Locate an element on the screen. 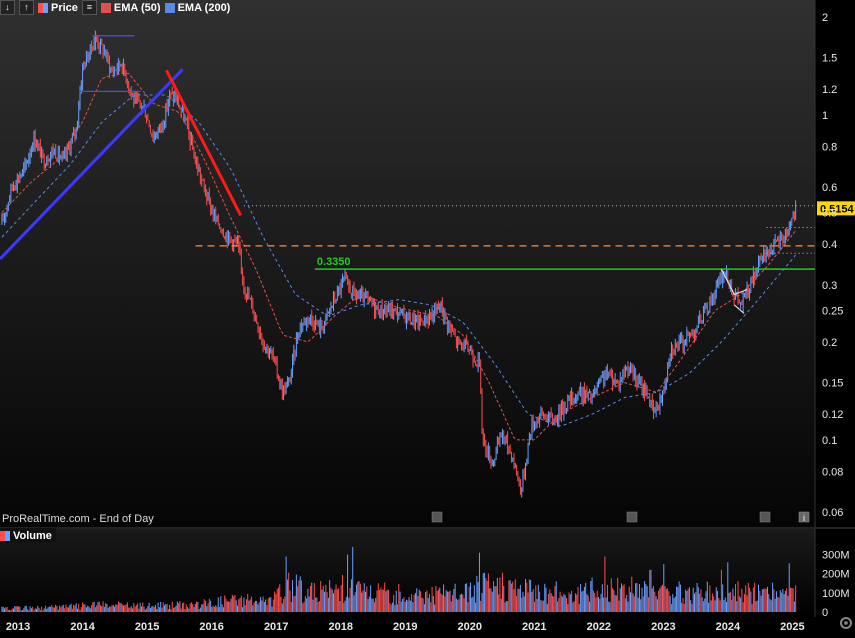  legend-price: Price is located at coordinates (58, 8).